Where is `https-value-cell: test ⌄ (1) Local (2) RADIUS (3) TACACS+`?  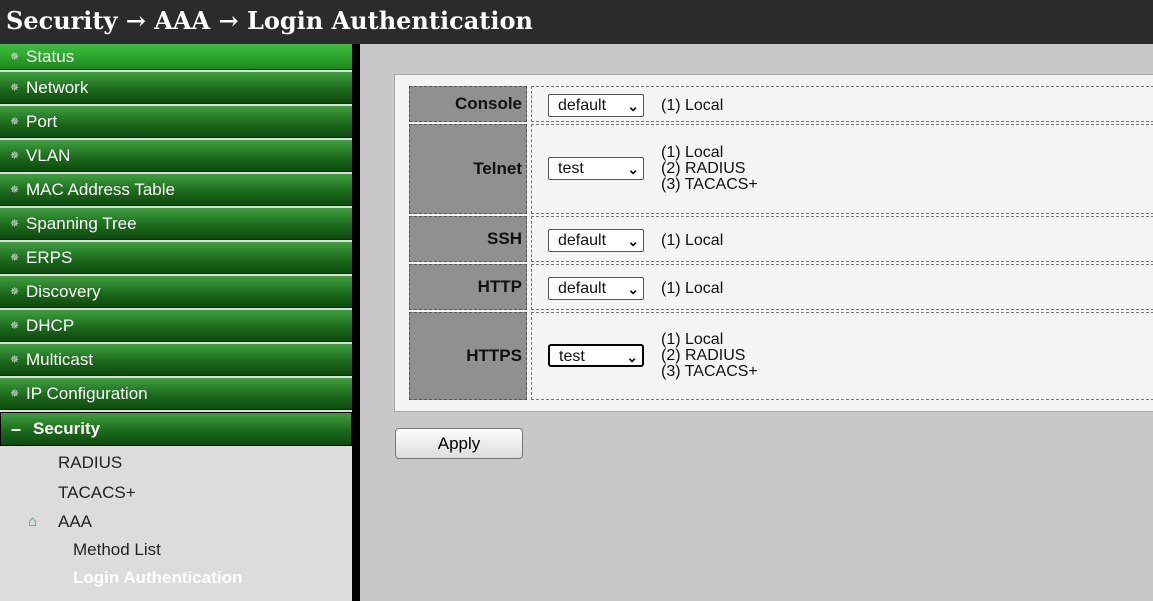
https-value-cell: test ⌄ (1) Local (2) RADIUS (3) TACACS+ is located at coordinates (842, 356).